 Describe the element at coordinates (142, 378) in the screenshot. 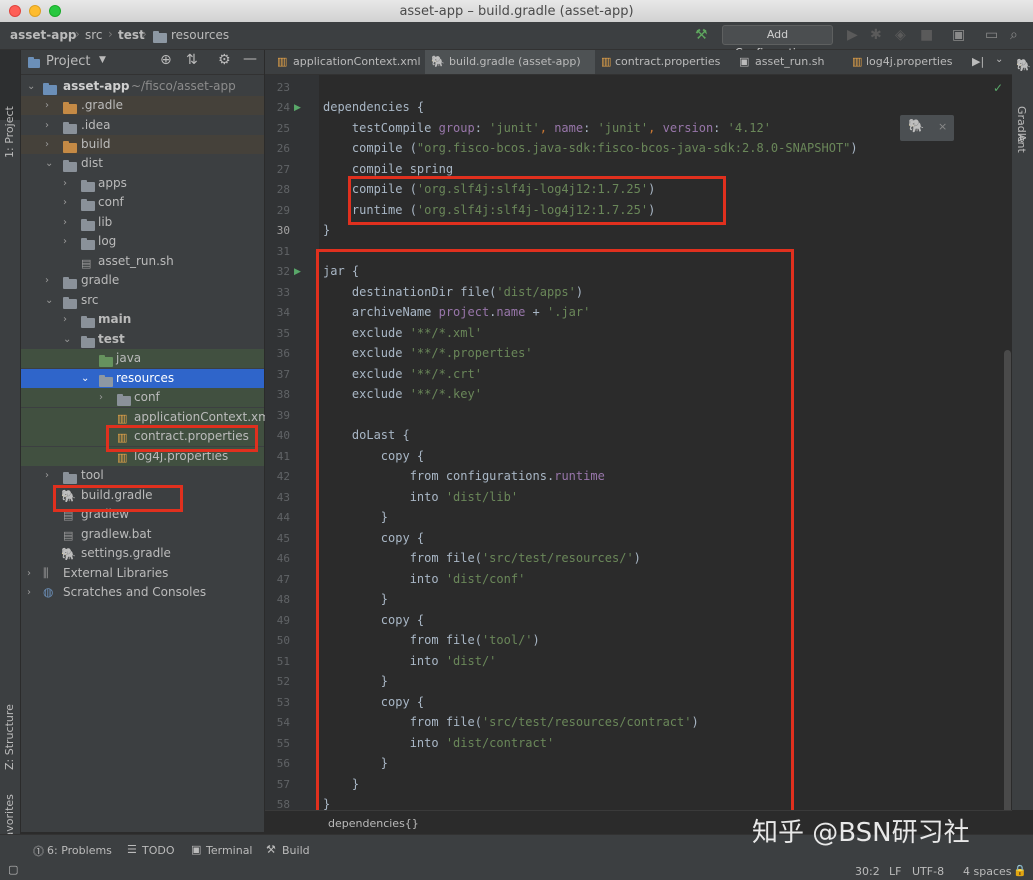

I see `tree-item-selected: ⌄ resources` at that location.